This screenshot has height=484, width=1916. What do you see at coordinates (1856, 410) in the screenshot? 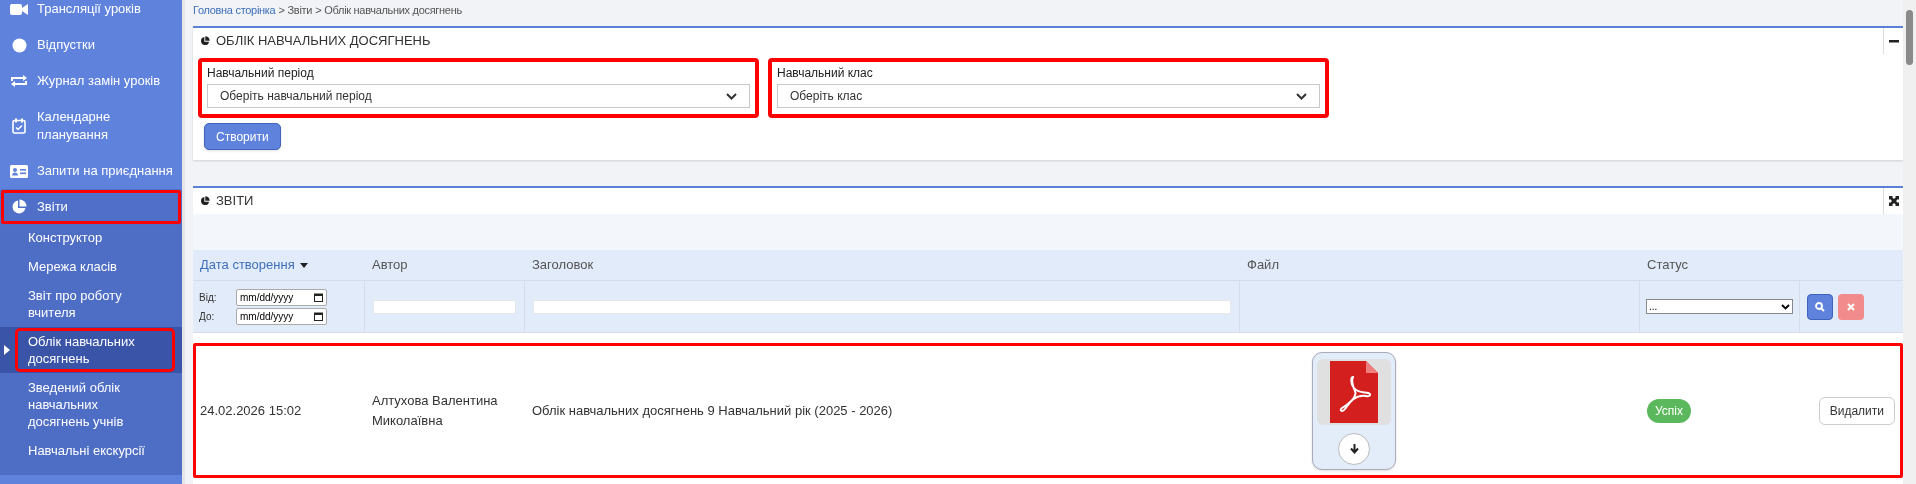
I see `delete-button: Видалити` at bounding box center [1856, 410].